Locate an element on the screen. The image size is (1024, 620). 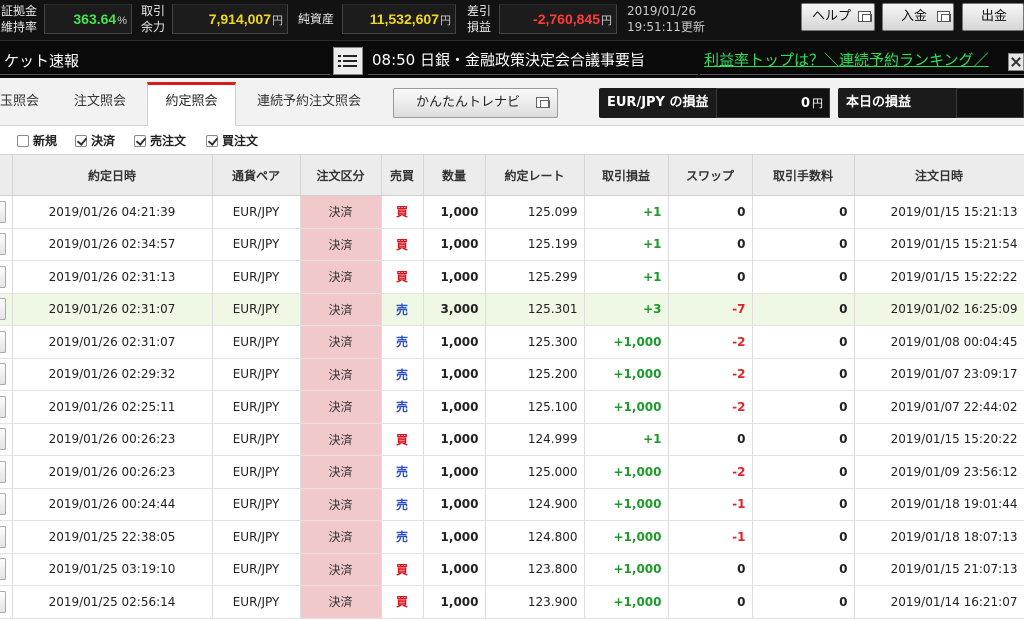
header-pair: 通貨ペア is located at coordinates (256, 175).